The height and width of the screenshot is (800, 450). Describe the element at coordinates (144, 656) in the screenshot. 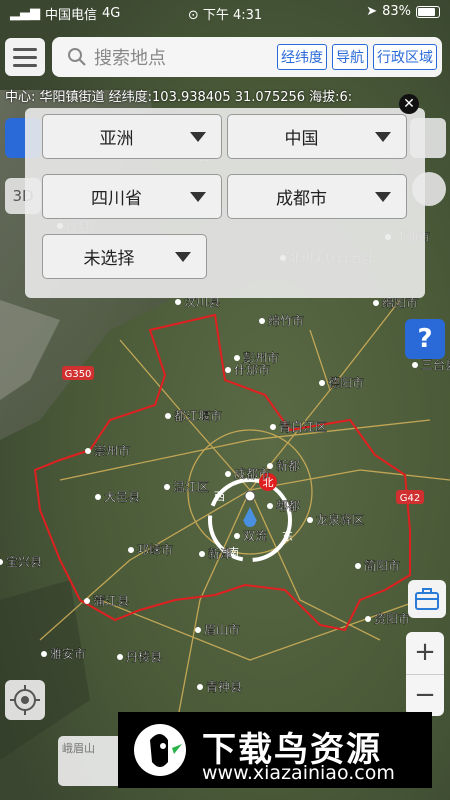

I see `city-label: 丹棱县` at that location.